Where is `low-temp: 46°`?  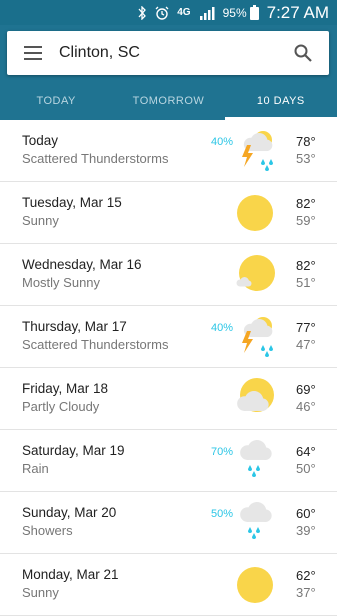 low-temp: 46° is located at coordinates (306, 406).